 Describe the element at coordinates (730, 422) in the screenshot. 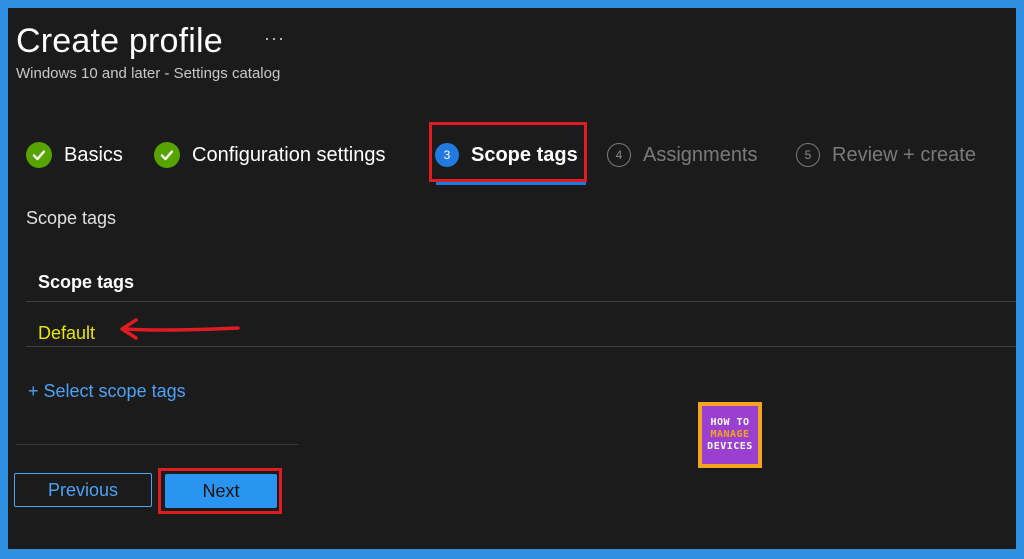

I see `logo-text: HOW TO` at that location.